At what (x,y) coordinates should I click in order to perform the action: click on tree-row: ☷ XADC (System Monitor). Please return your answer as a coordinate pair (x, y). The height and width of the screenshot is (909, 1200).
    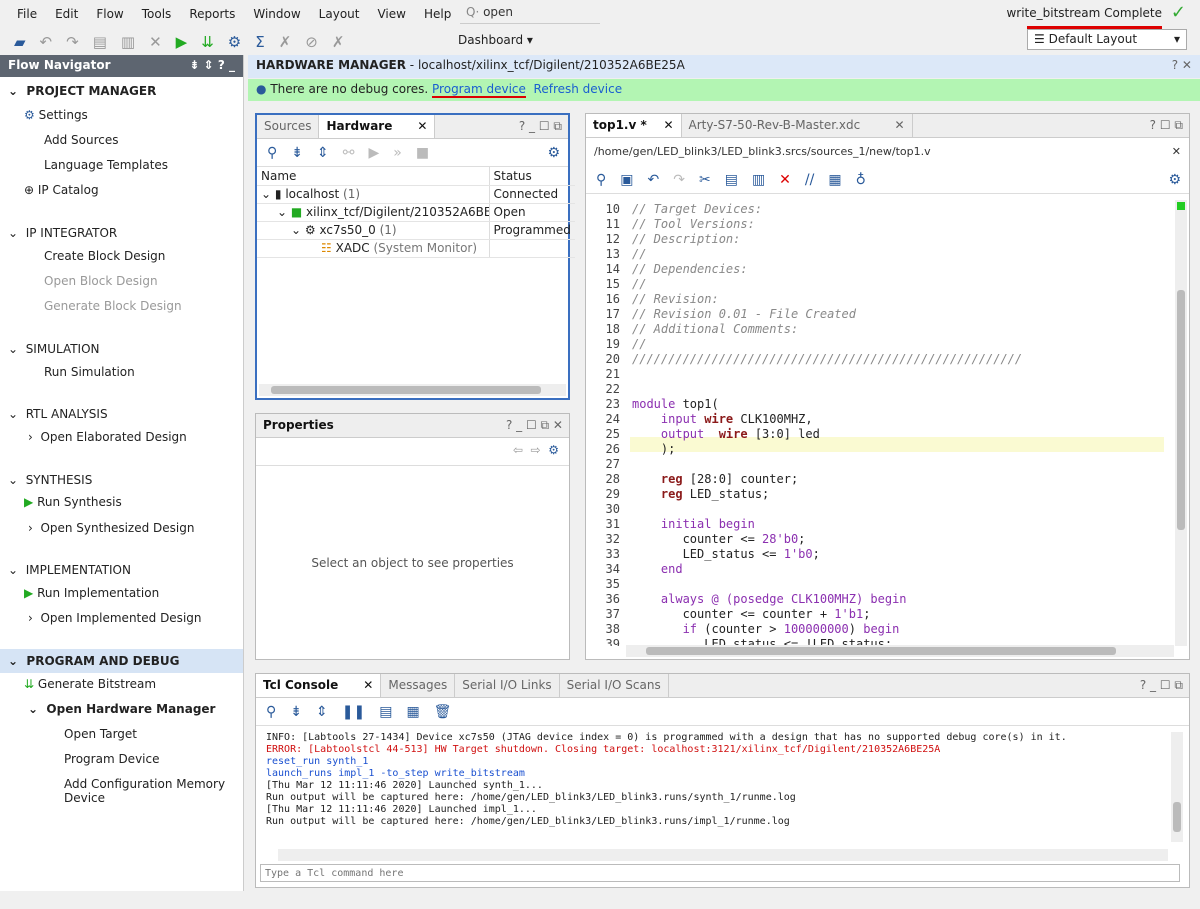
    Looking at the image, I should click on (416, 248).